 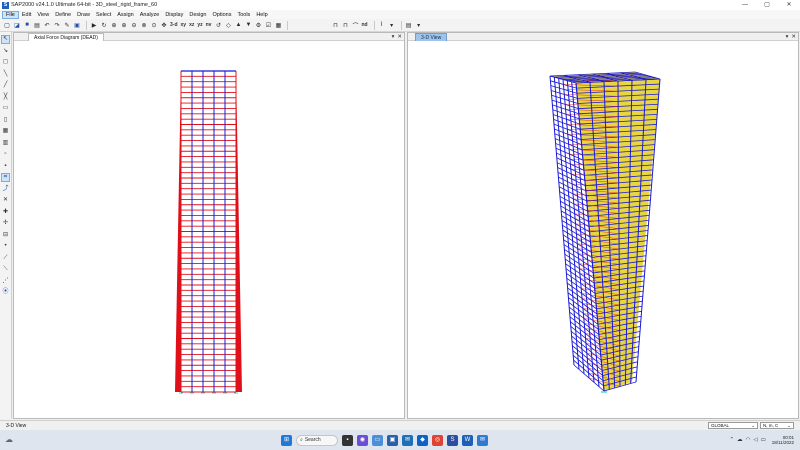 What do you see at coordinates (209, 25) in the screenshot?
I see `view-nv-button: nv` at bounding box center [209, 25].